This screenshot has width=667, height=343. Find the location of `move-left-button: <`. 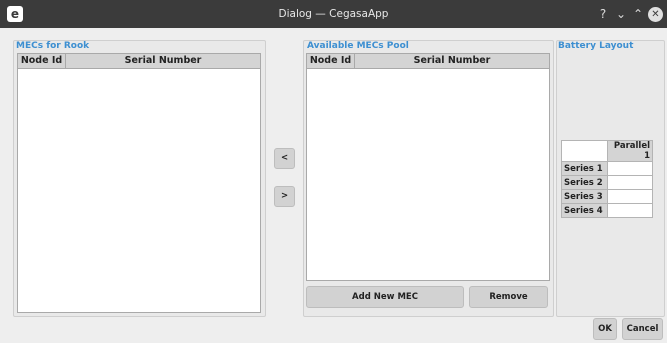

move-left-button: < is located at coordinates (284, 158).